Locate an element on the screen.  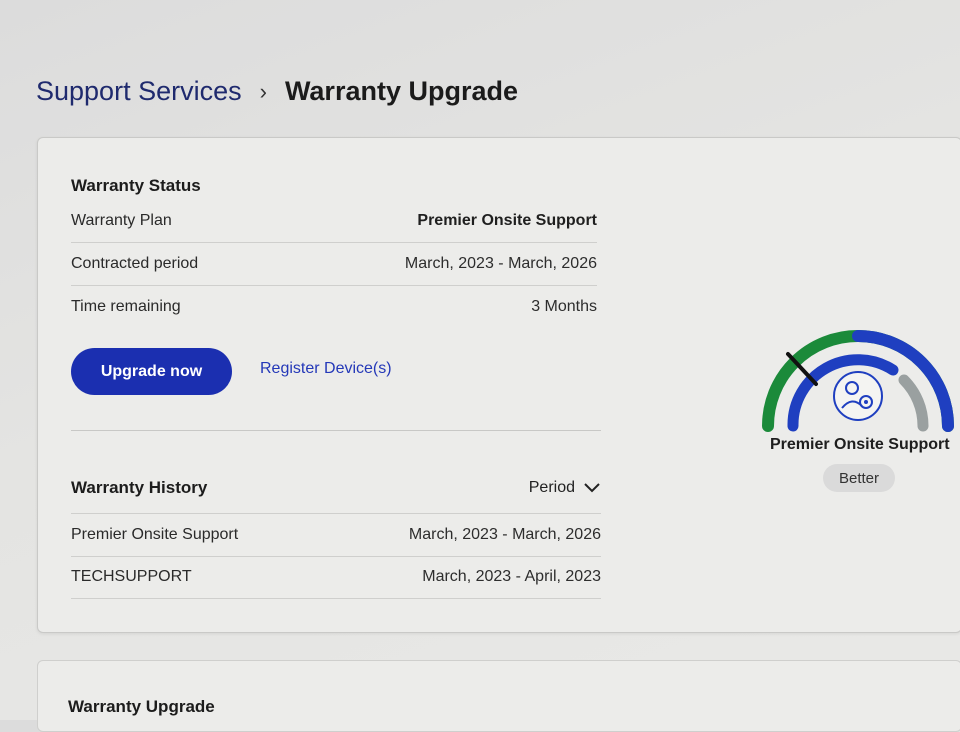
warranty-upgrade-heading: Warranty Upgrade is located at coordinates (141, 706).